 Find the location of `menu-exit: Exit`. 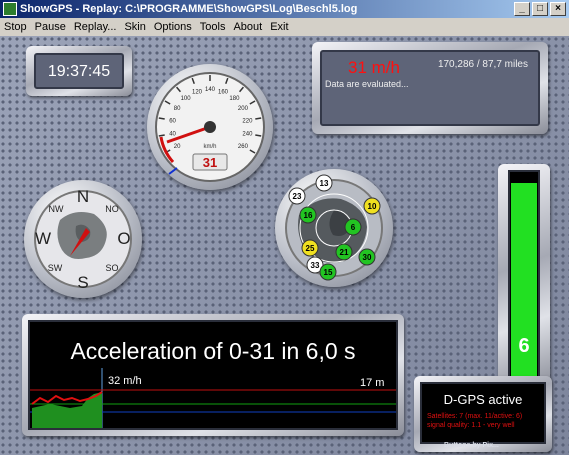

menu-exit: Exit is located at coordinates (279, 27).